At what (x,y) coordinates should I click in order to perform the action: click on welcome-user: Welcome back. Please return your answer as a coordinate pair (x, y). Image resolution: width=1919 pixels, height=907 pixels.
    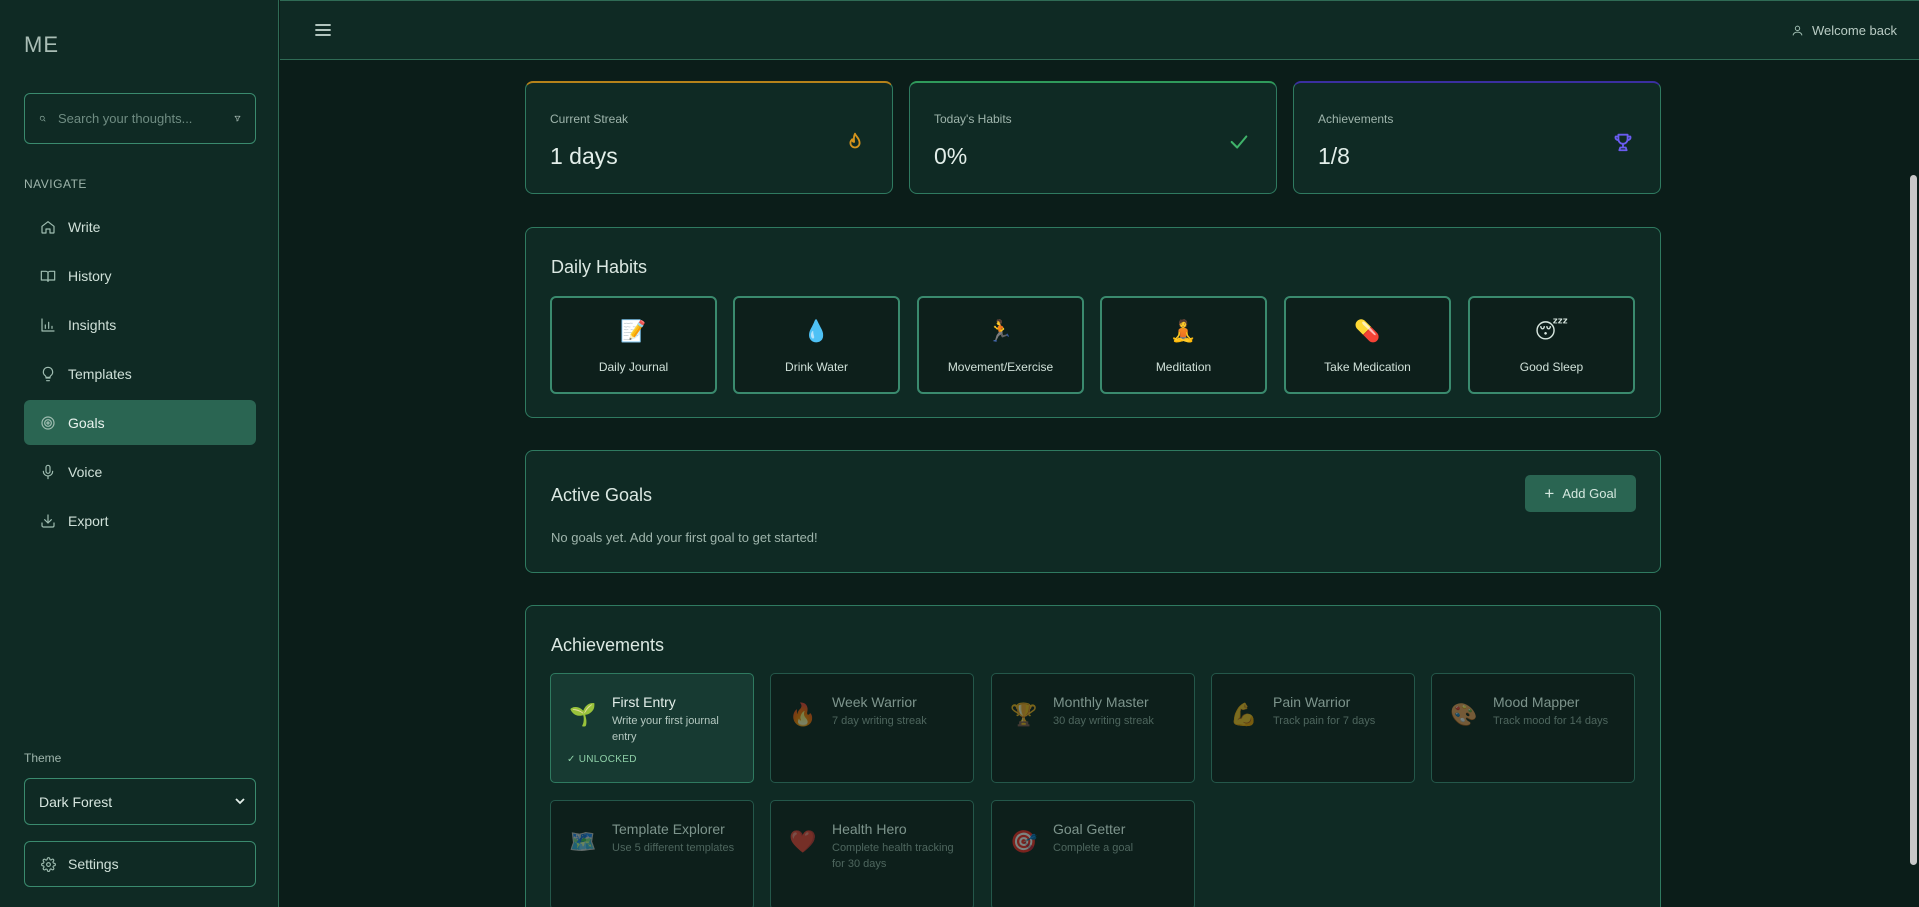
    Looking at the image, I should click on (1844, 30).